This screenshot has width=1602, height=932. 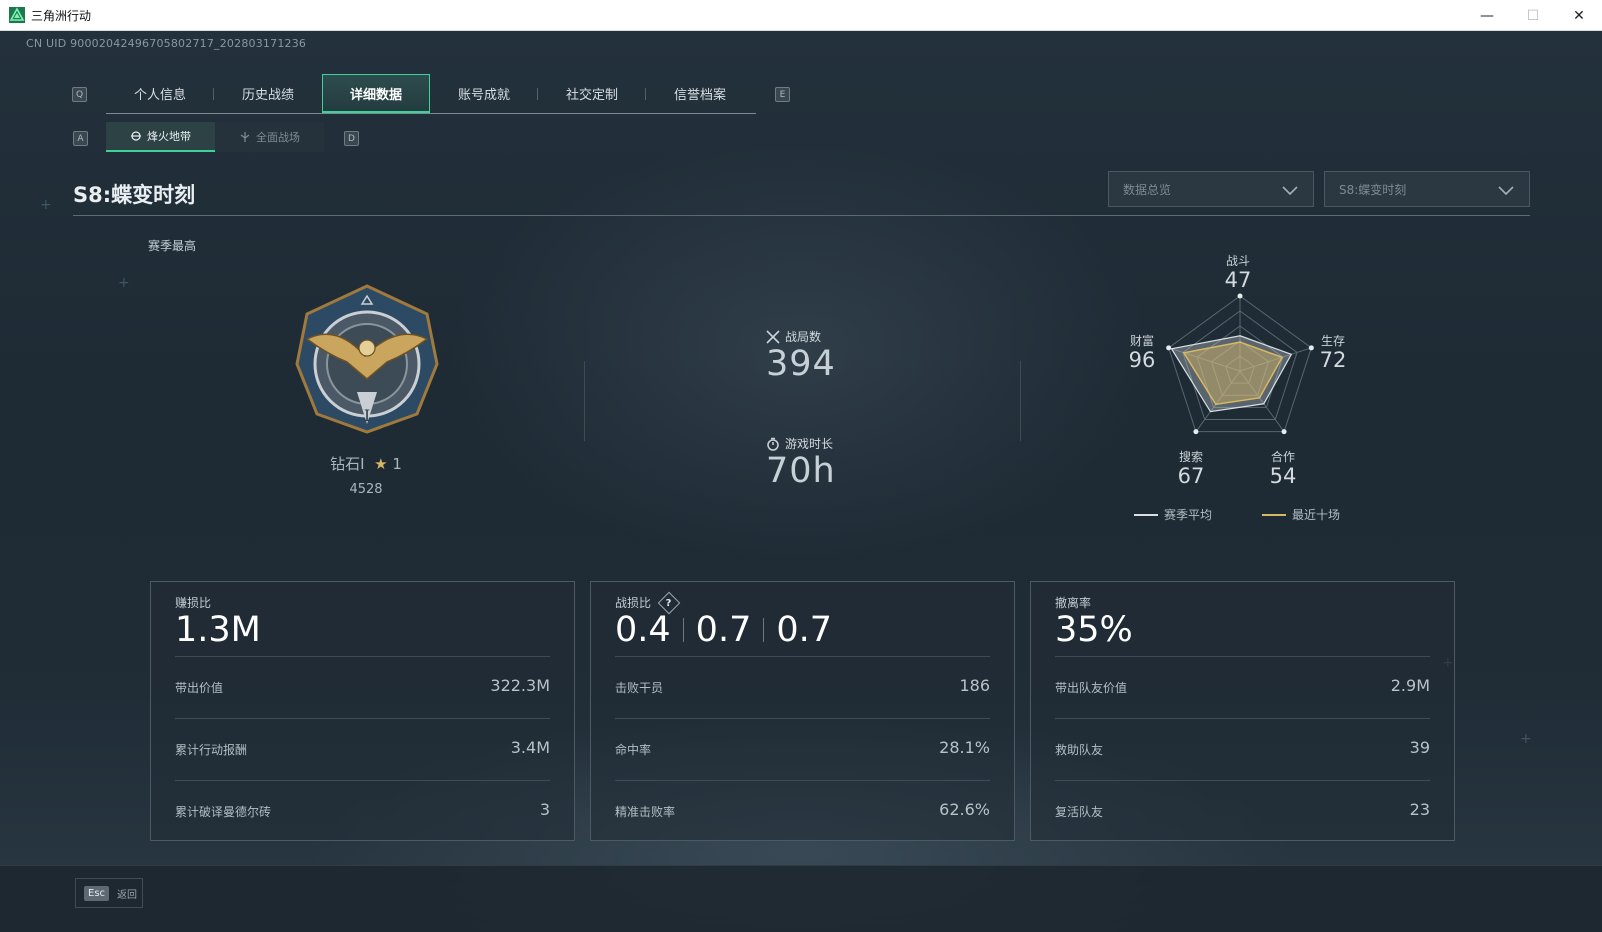 What do you see at coordinates (484, 93) in the screenshot?
I see `tab-achievements: 账号成就` at bounding box center [484, 93].